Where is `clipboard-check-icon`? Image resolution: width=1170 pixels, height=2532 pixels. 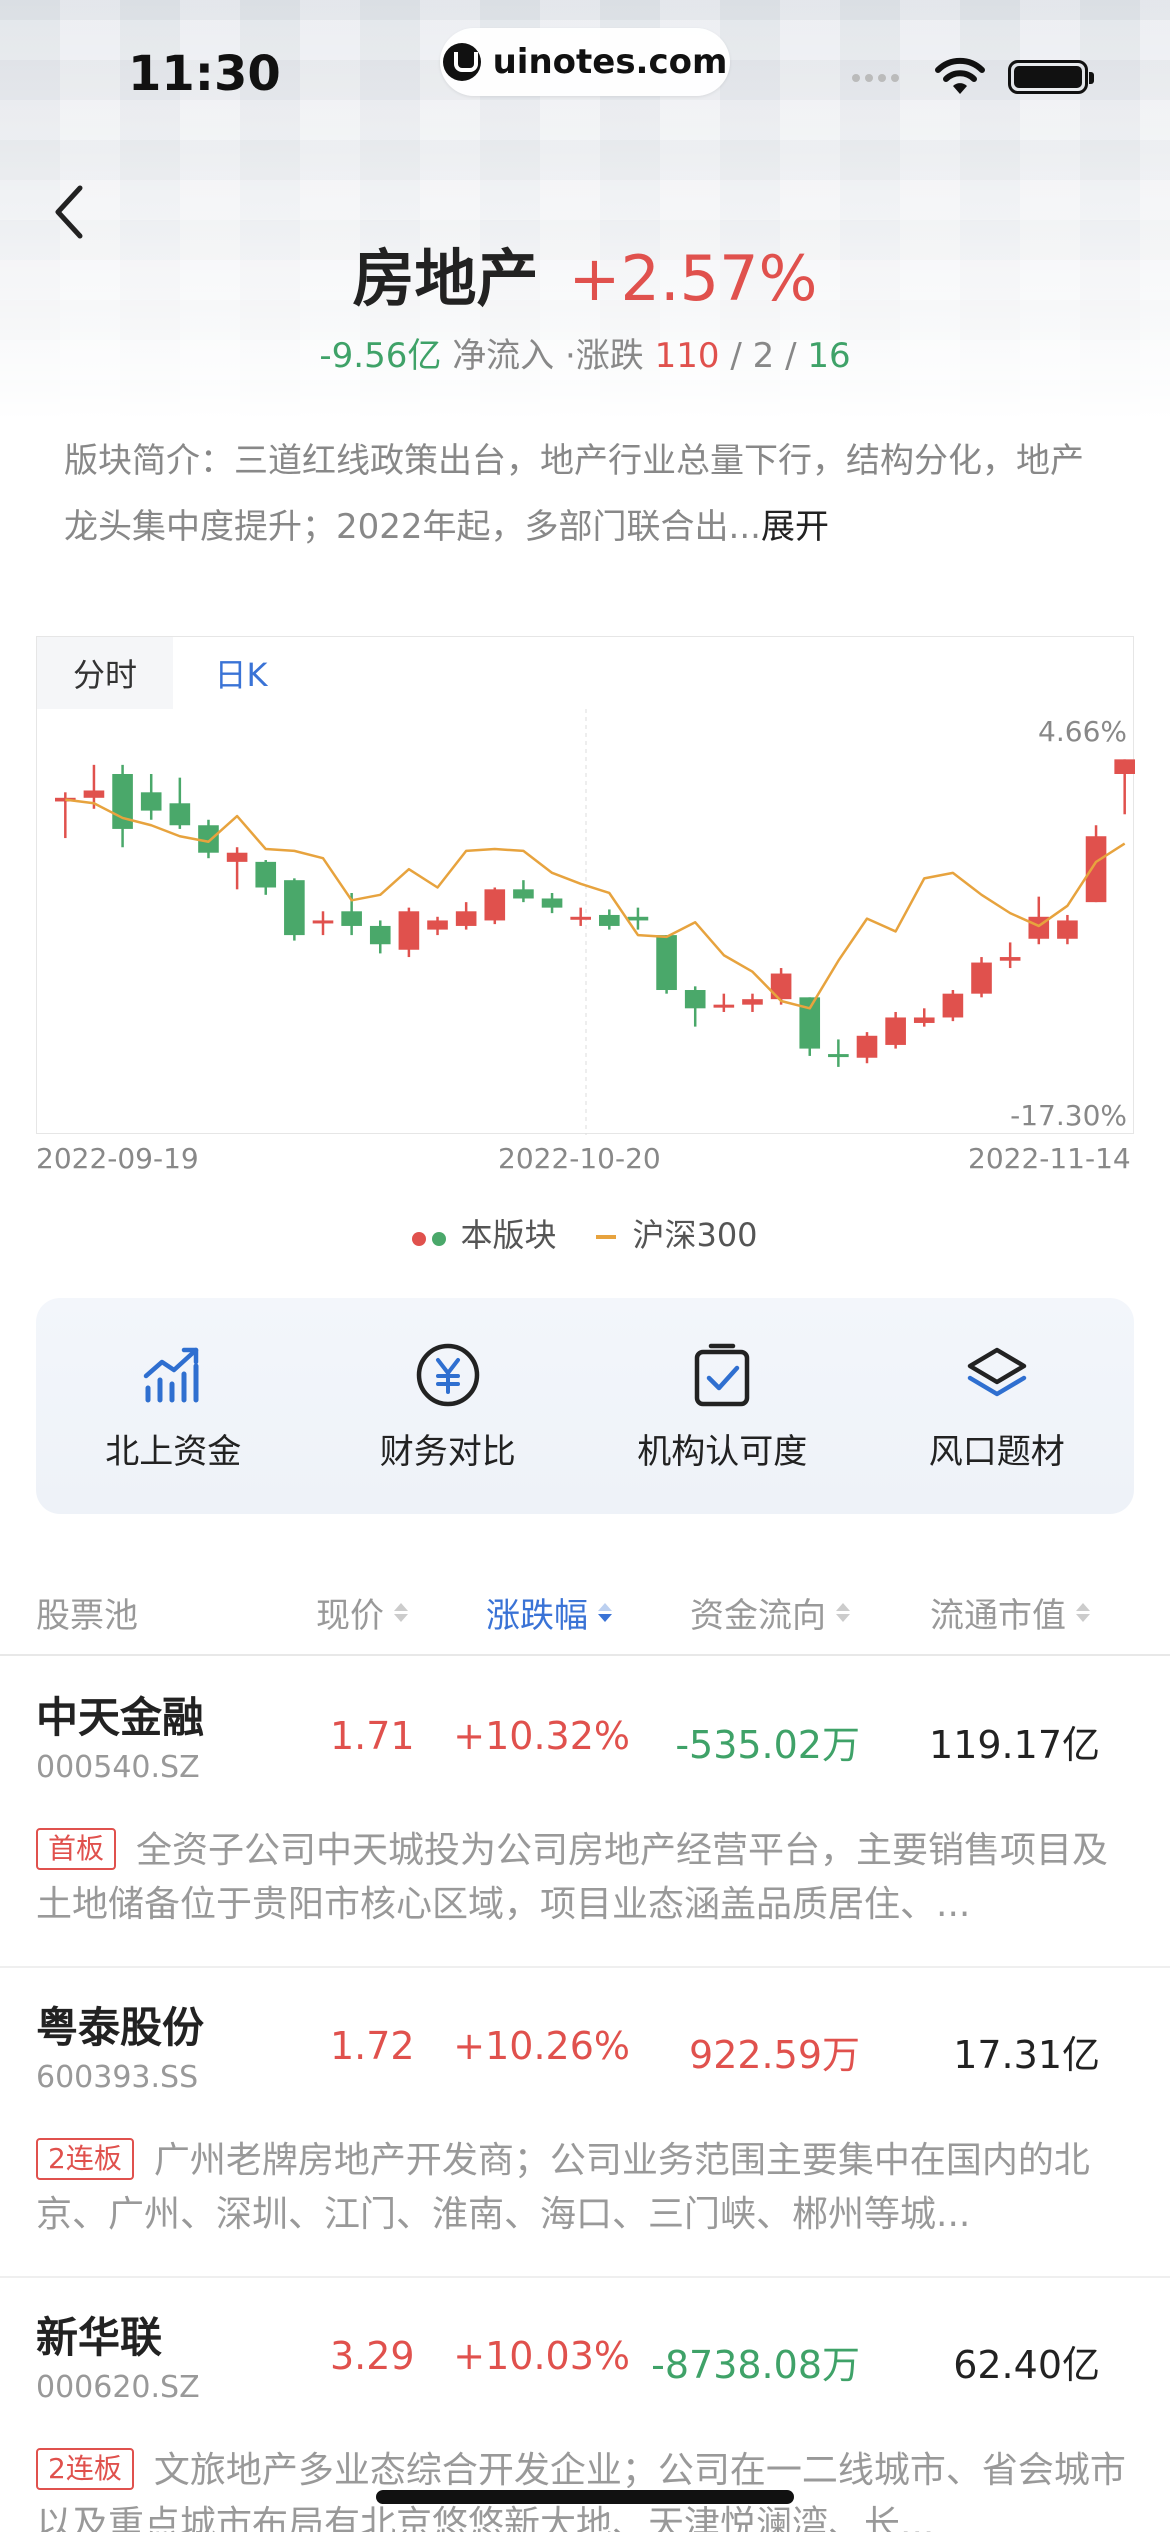
clipboard-check-icon is located at coordinates (722, 1374).